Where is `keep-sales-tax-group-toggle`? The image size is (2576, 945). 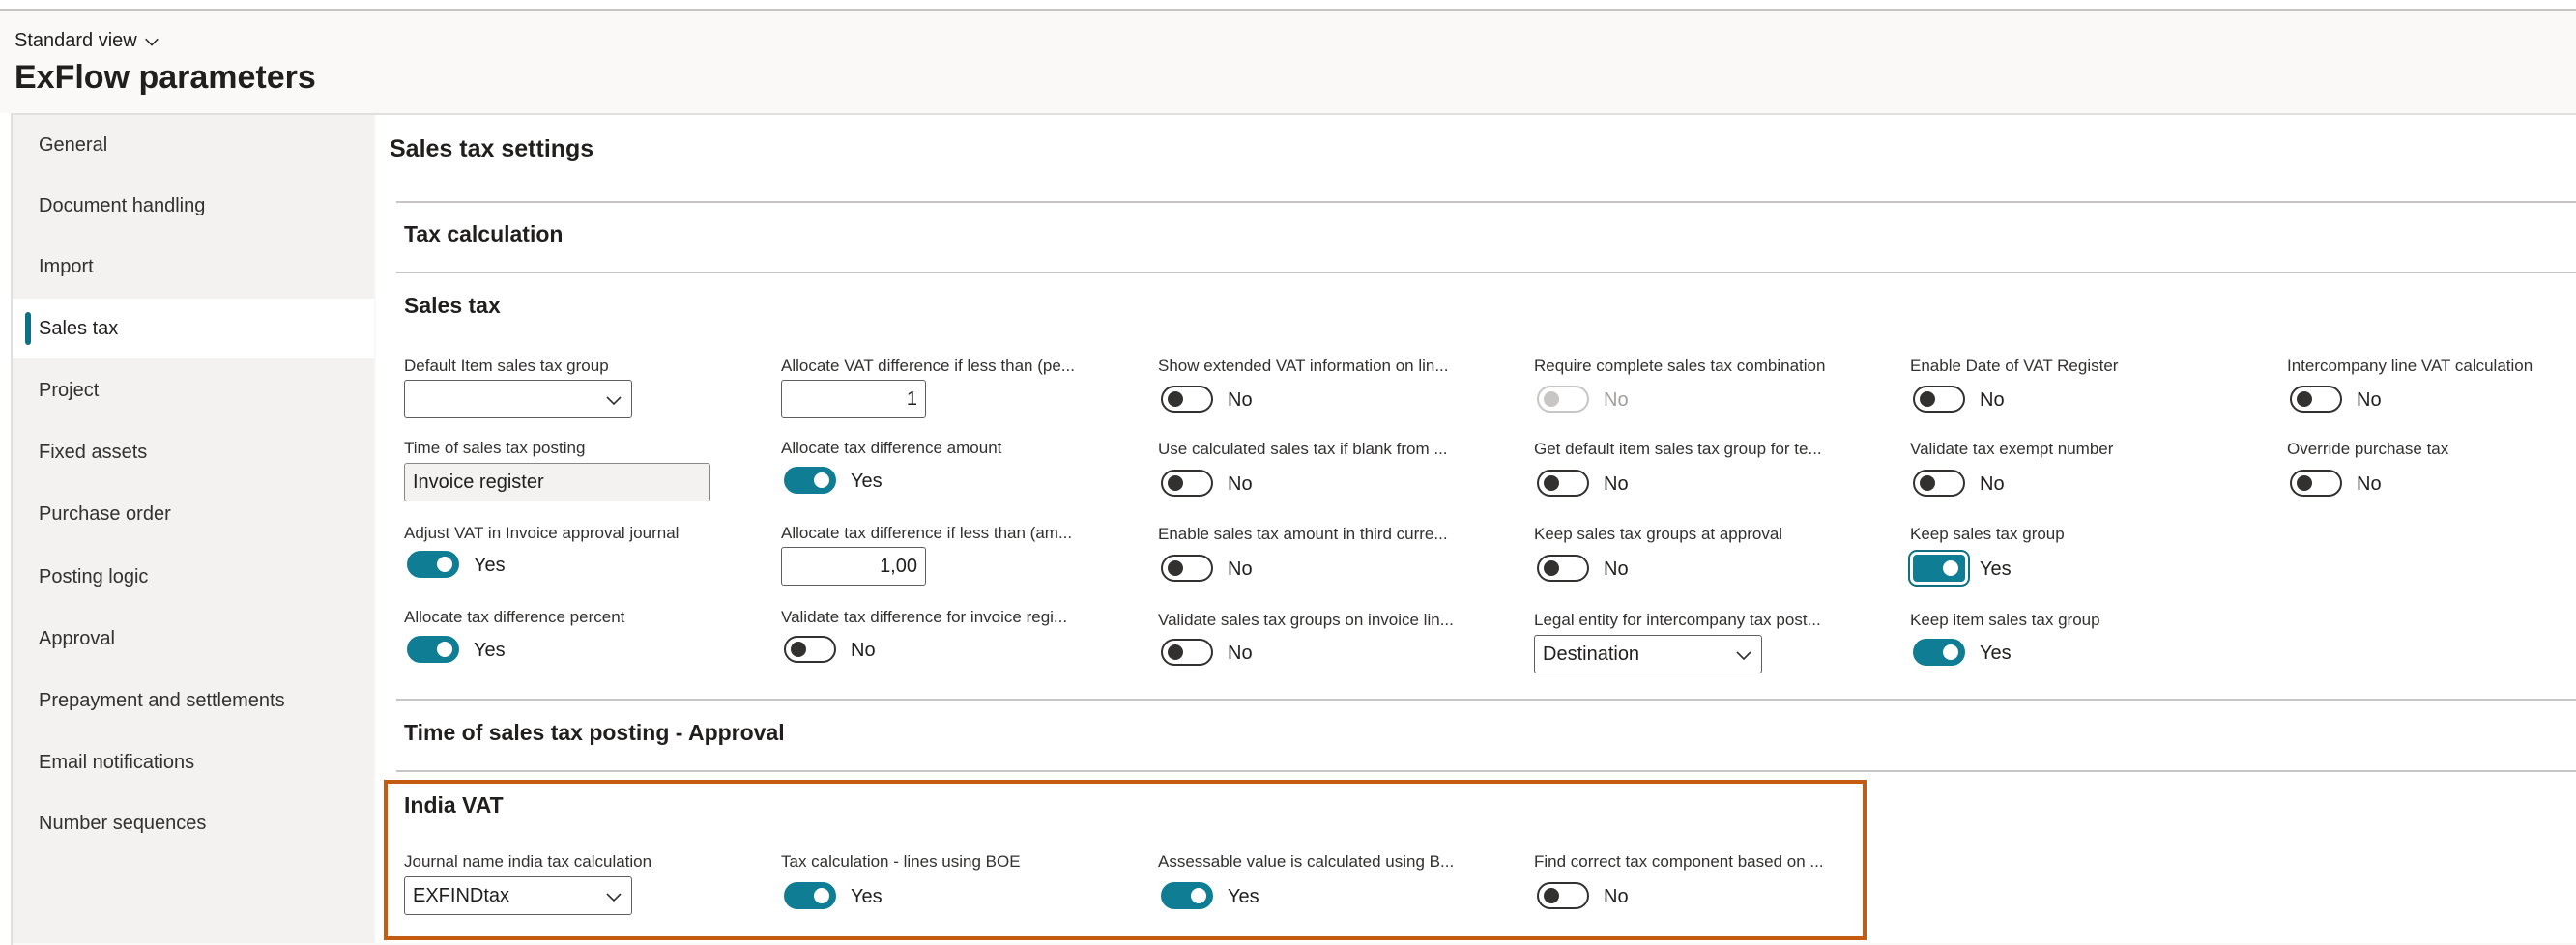
keep-sales-tax-group-toggle is located at coordinates (1939, 569).